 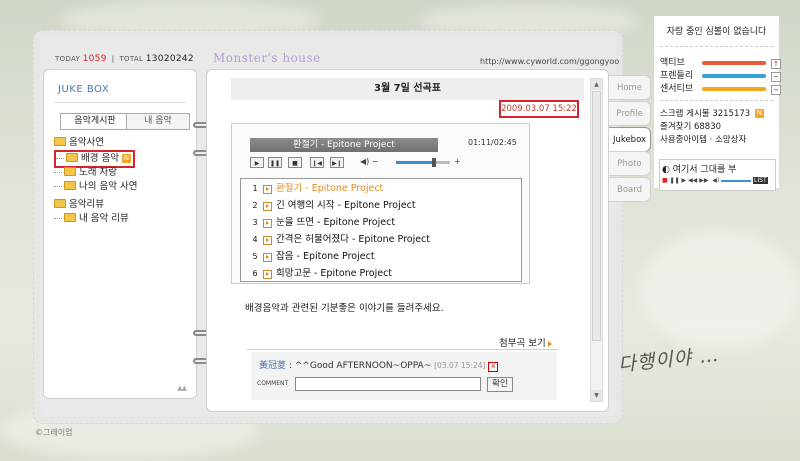 I want to click on comment-label: COMMENT, so click(x=273, y=383).